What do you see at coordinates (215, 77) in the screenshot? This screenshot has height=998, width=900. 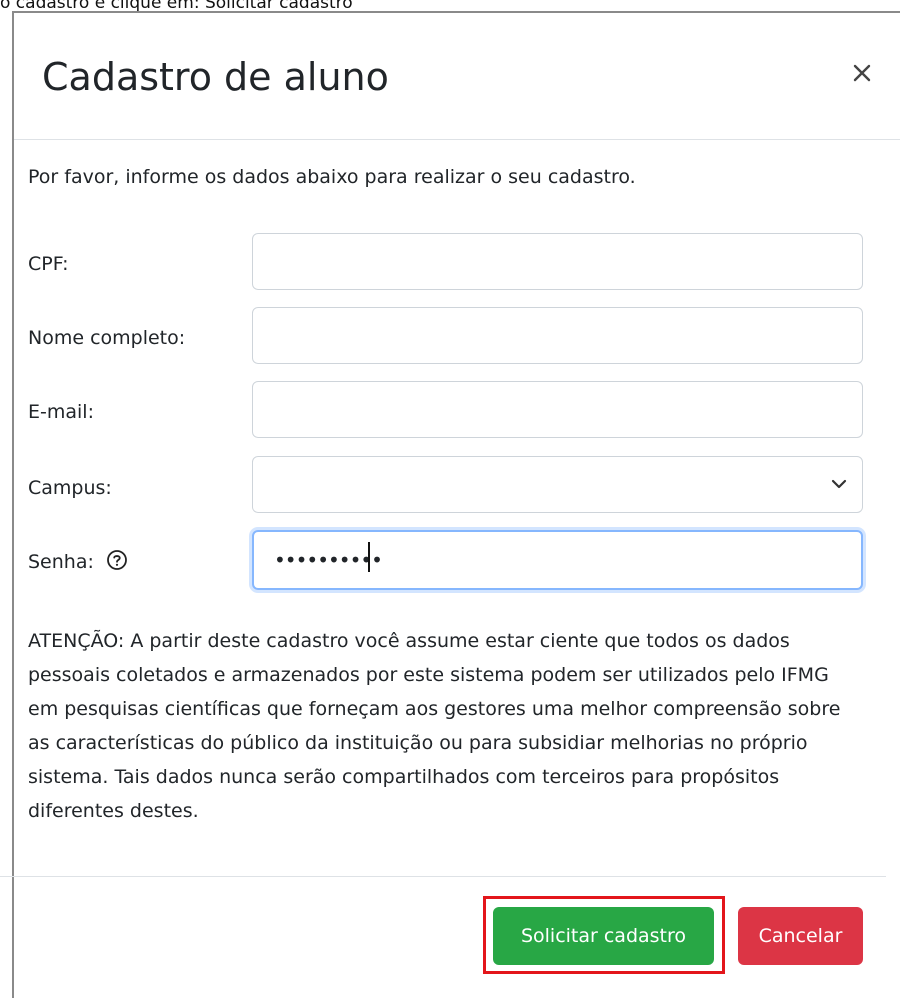 I see `modal-title: Cadastro de aluno` at bounding box center [215, 77].